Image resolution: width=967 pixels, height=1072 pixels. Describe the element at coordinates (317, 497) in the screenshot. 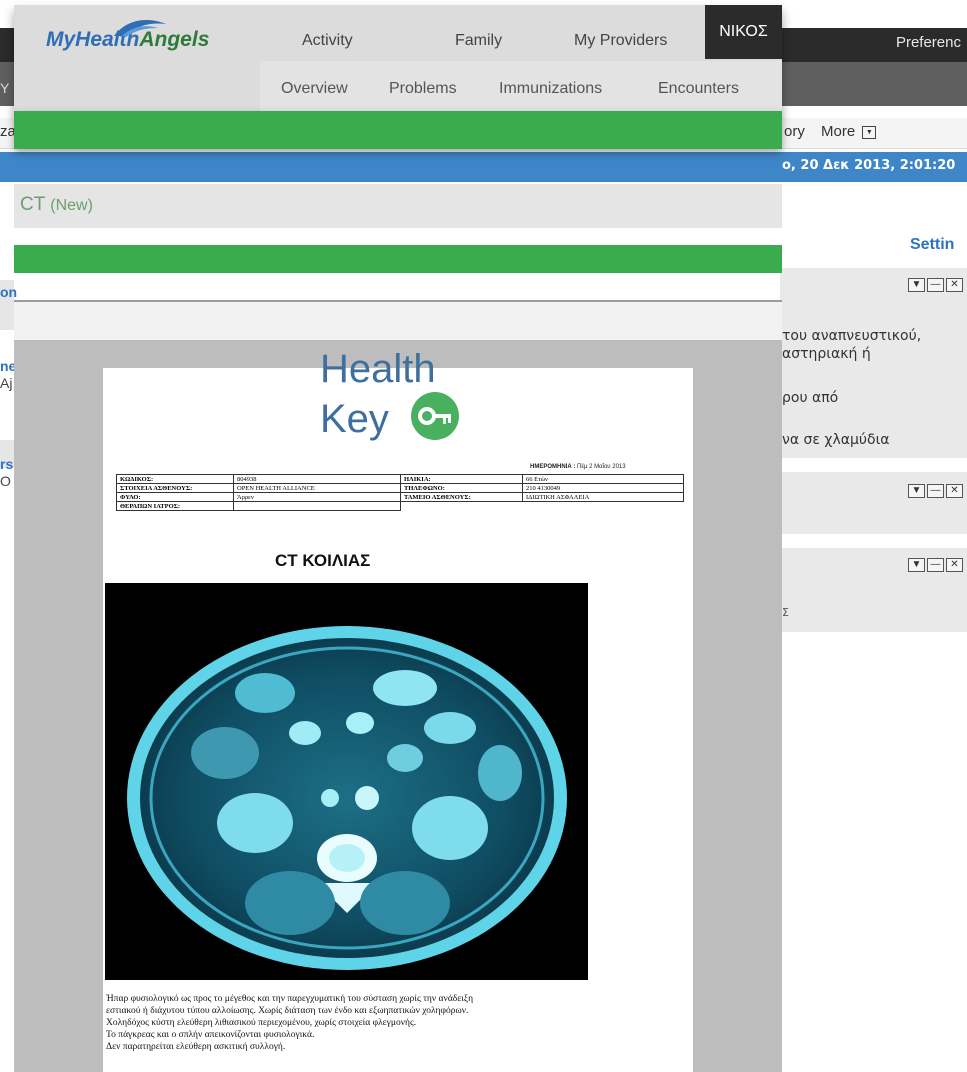

I see `table-cell: Άρρεν` at that location.